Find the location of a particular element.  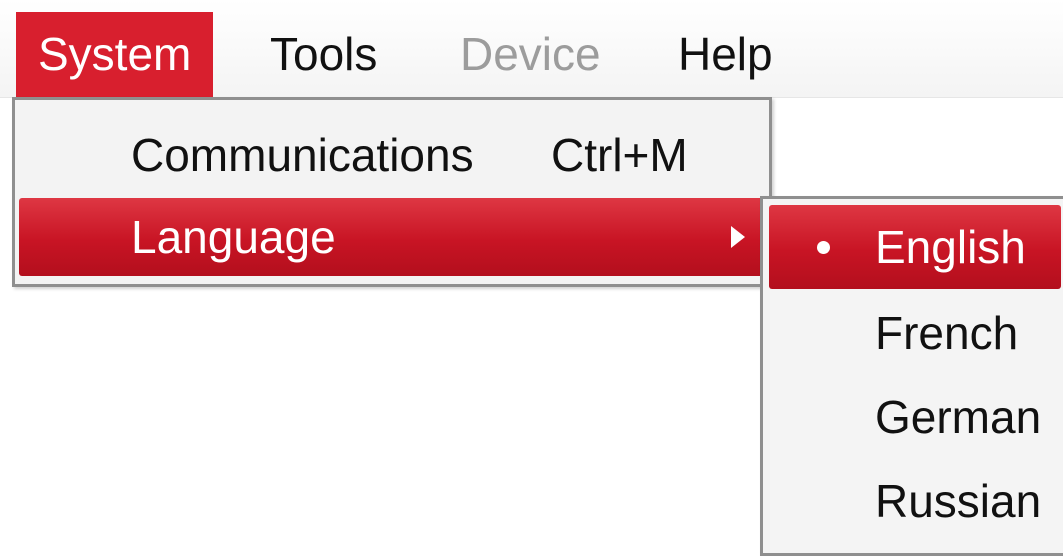

menu-item-language: Language is located at coordinates (392, 237).